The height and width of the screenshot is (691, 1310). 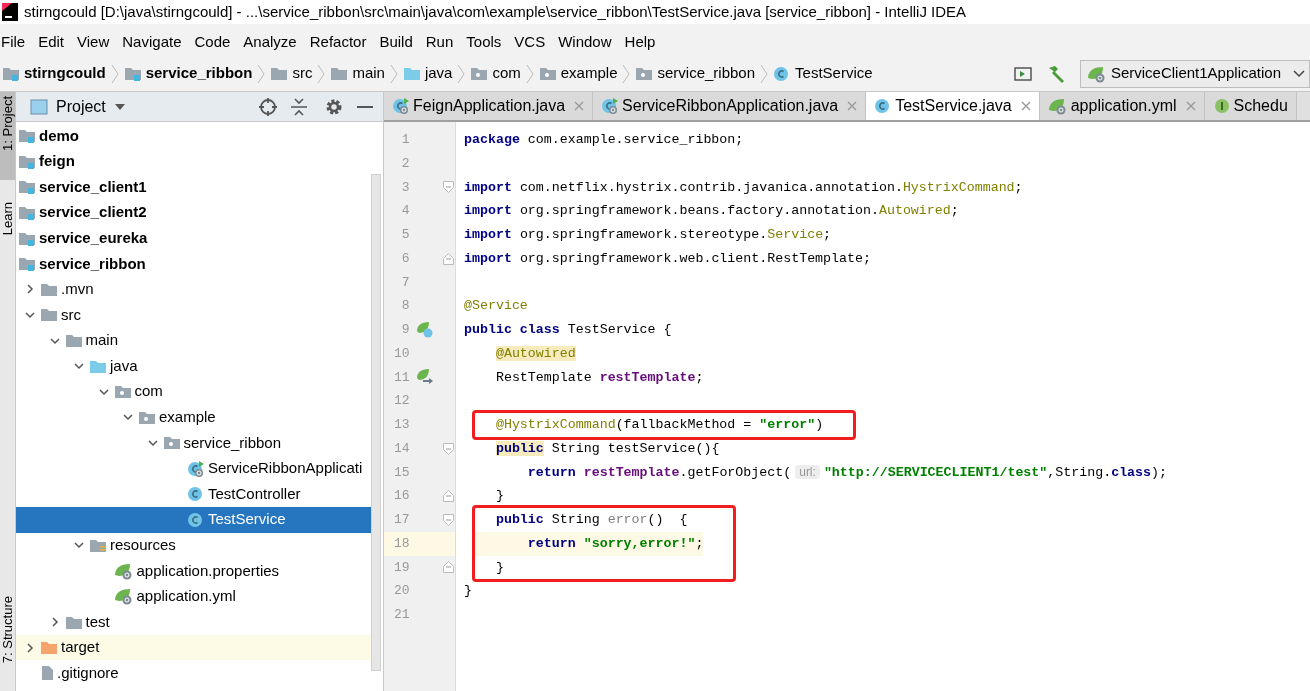 I want to click on code-line: @HystrixCommand(fallbackMethod = "error"), so click(x=659, y=424).